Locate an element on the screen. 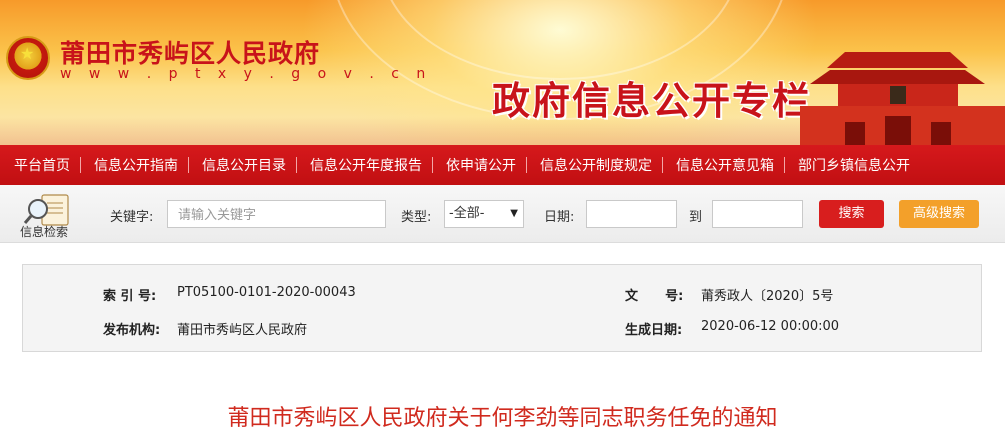 Image resolution: width=1005 pixels, height=442 pixels. nav-item-guide: 信息公开指南 is located at coordinates (134, 165).